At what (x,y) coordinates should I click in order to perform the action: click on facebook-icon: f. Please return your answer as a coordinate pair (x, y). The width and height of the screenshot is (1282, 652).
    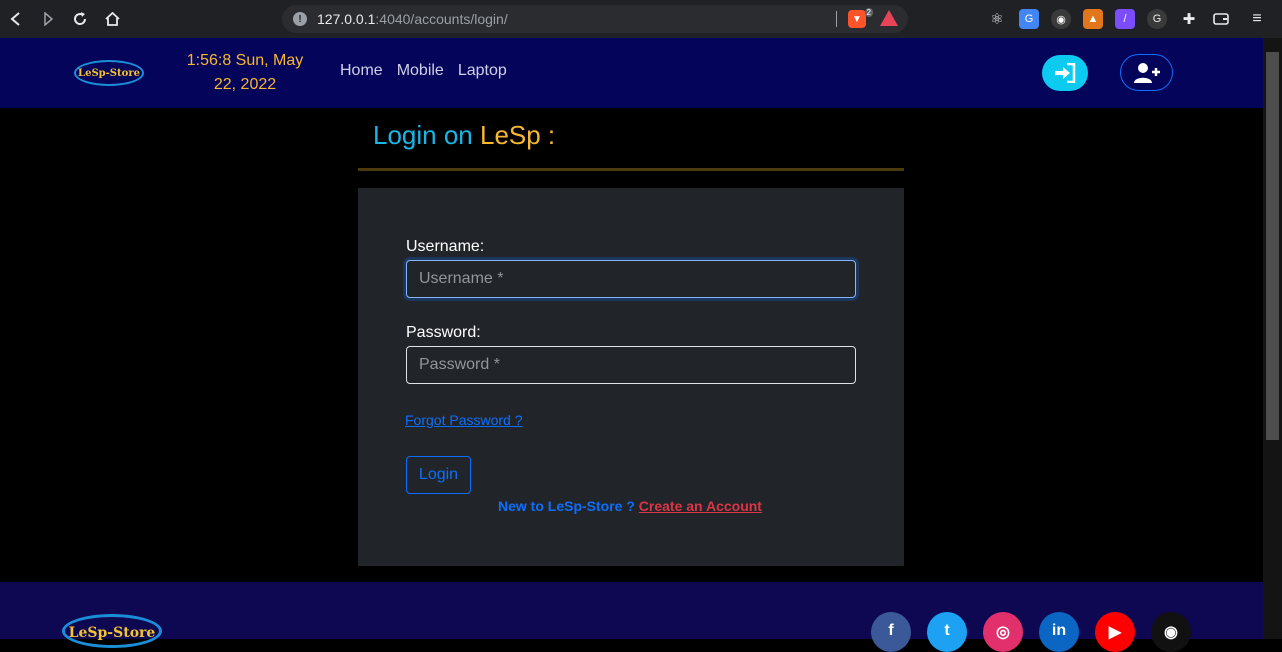
    Looking at the image, I should click on (891, 632).